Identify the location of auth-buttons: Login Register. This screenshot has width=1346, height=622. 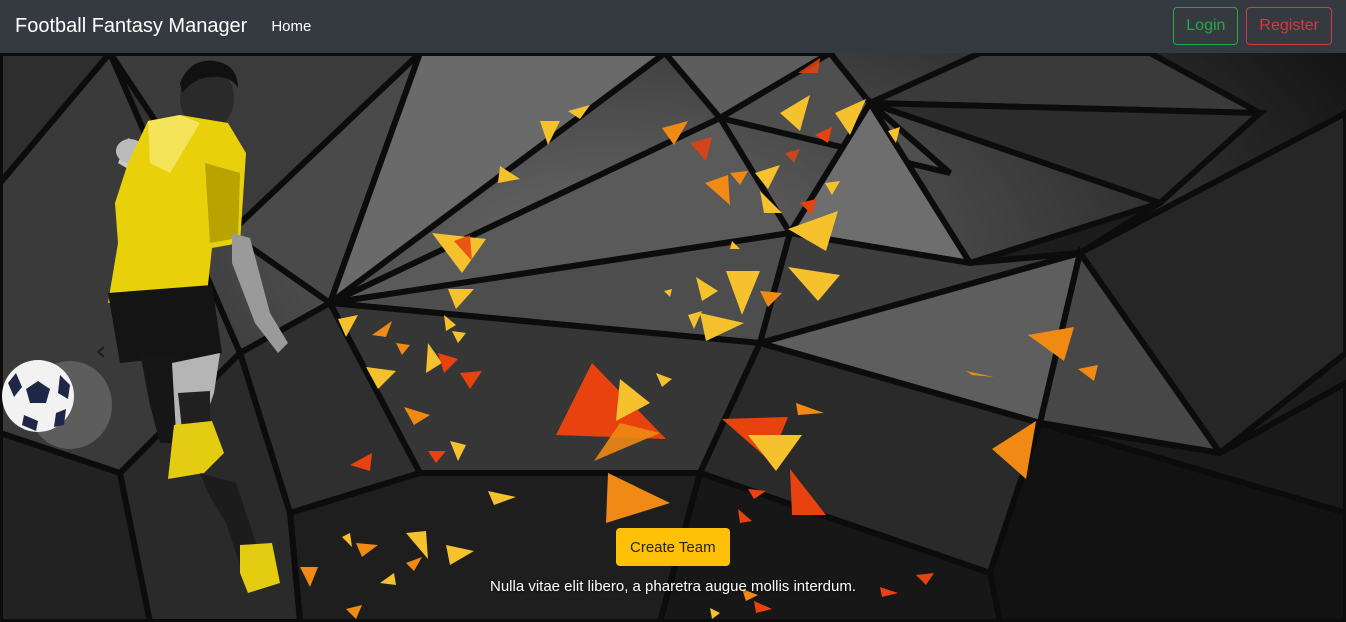
(1252, 26).